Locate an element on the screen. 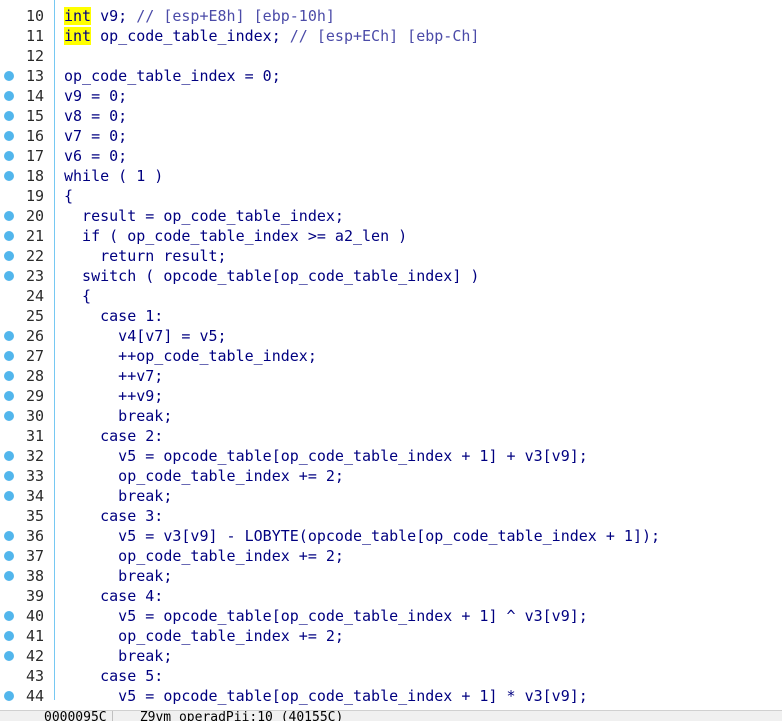  code-line: 13 op_code_table_index = 0; is located at coordinates (391, 76).